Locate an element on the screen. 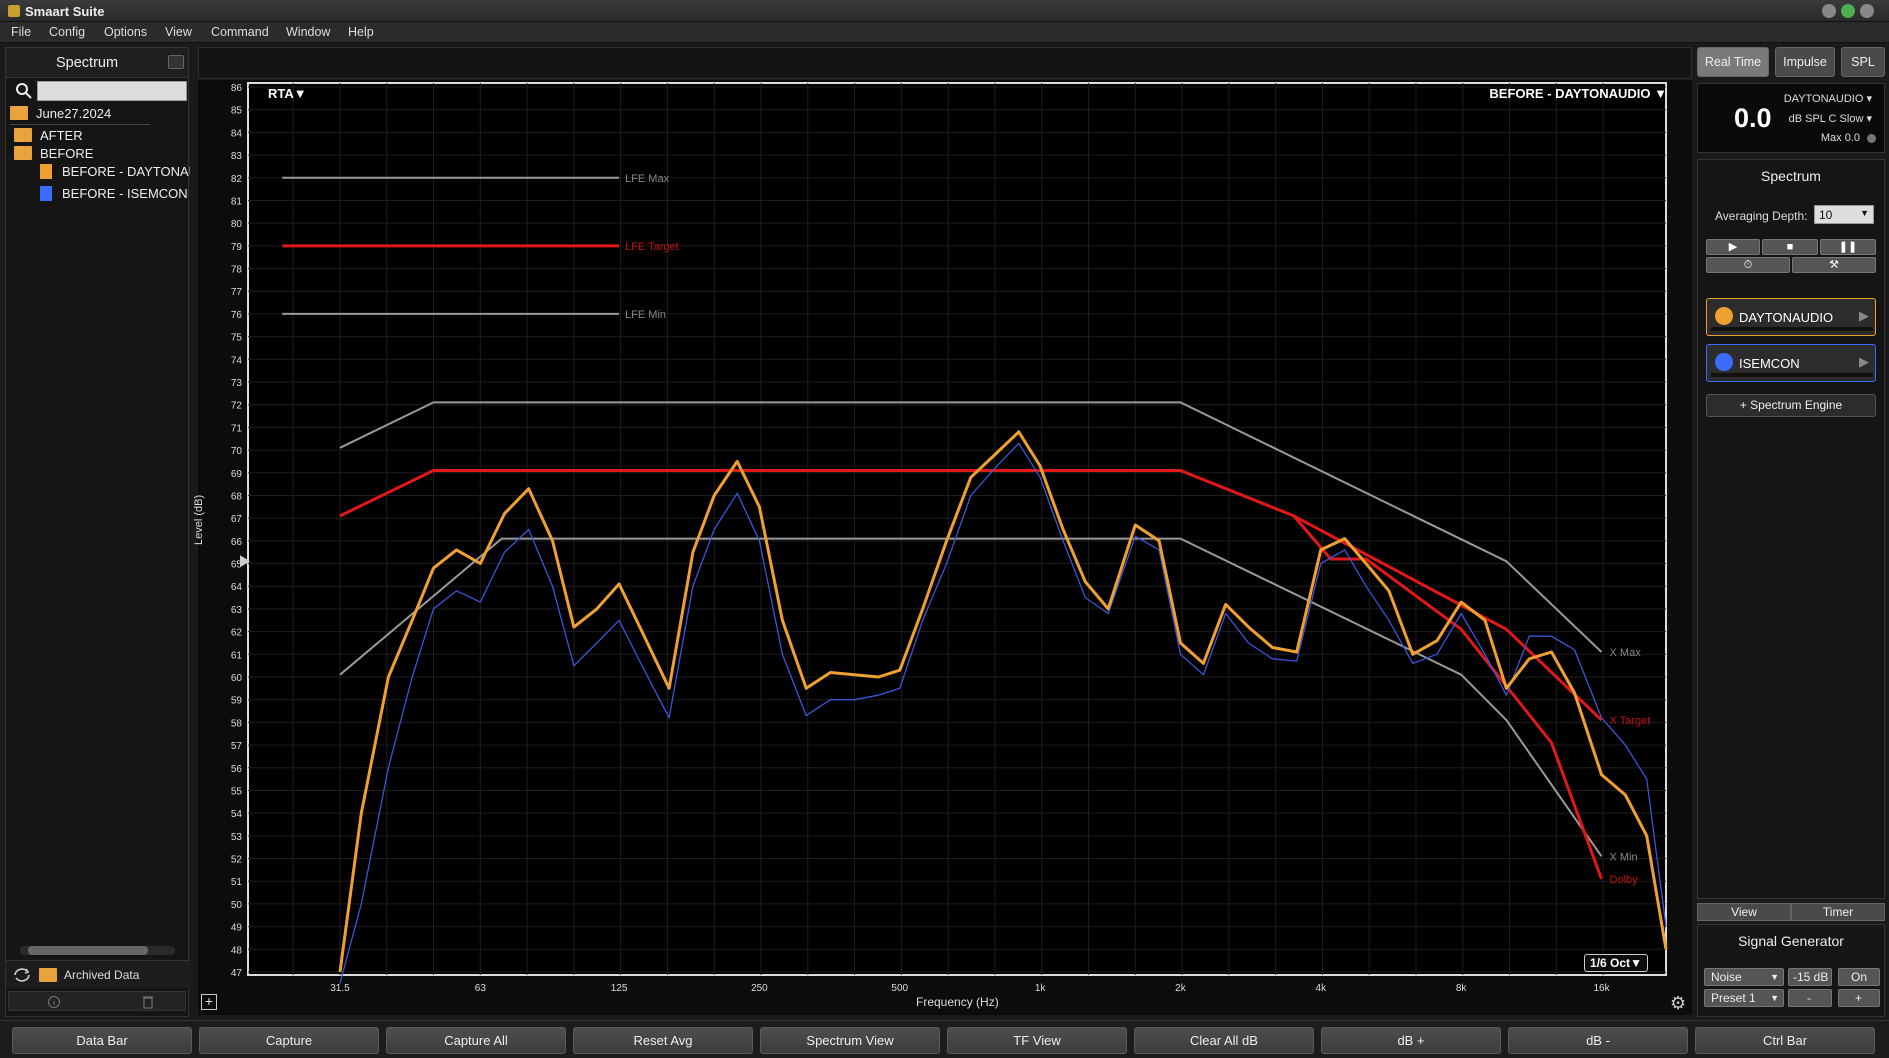 Image resolution: width=1889 pixels, height=1058 pixels. signal-on-button: On is located at coordinates (1859, 977).